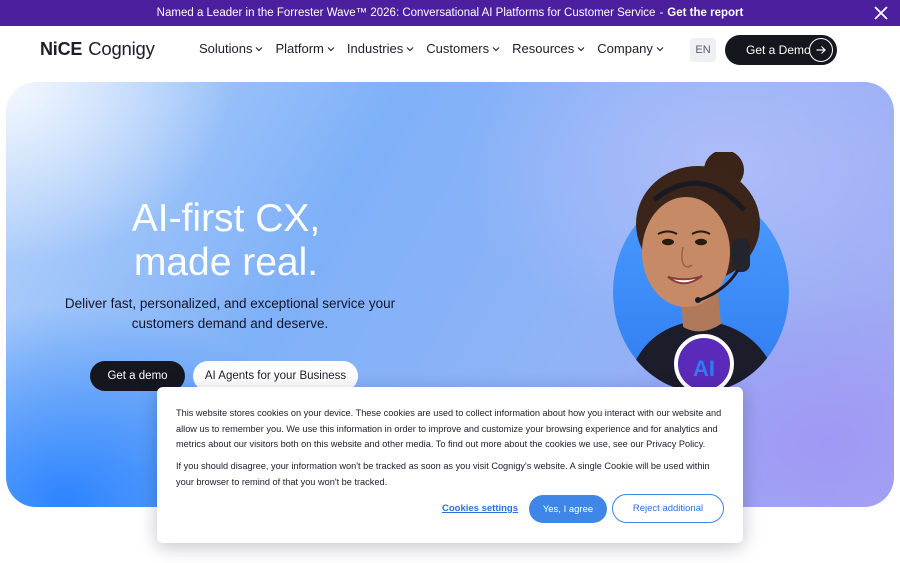 The width and height of the screenshot is (900, 563). I want to click on agent-portrait-image: AI, so click(701, 272).